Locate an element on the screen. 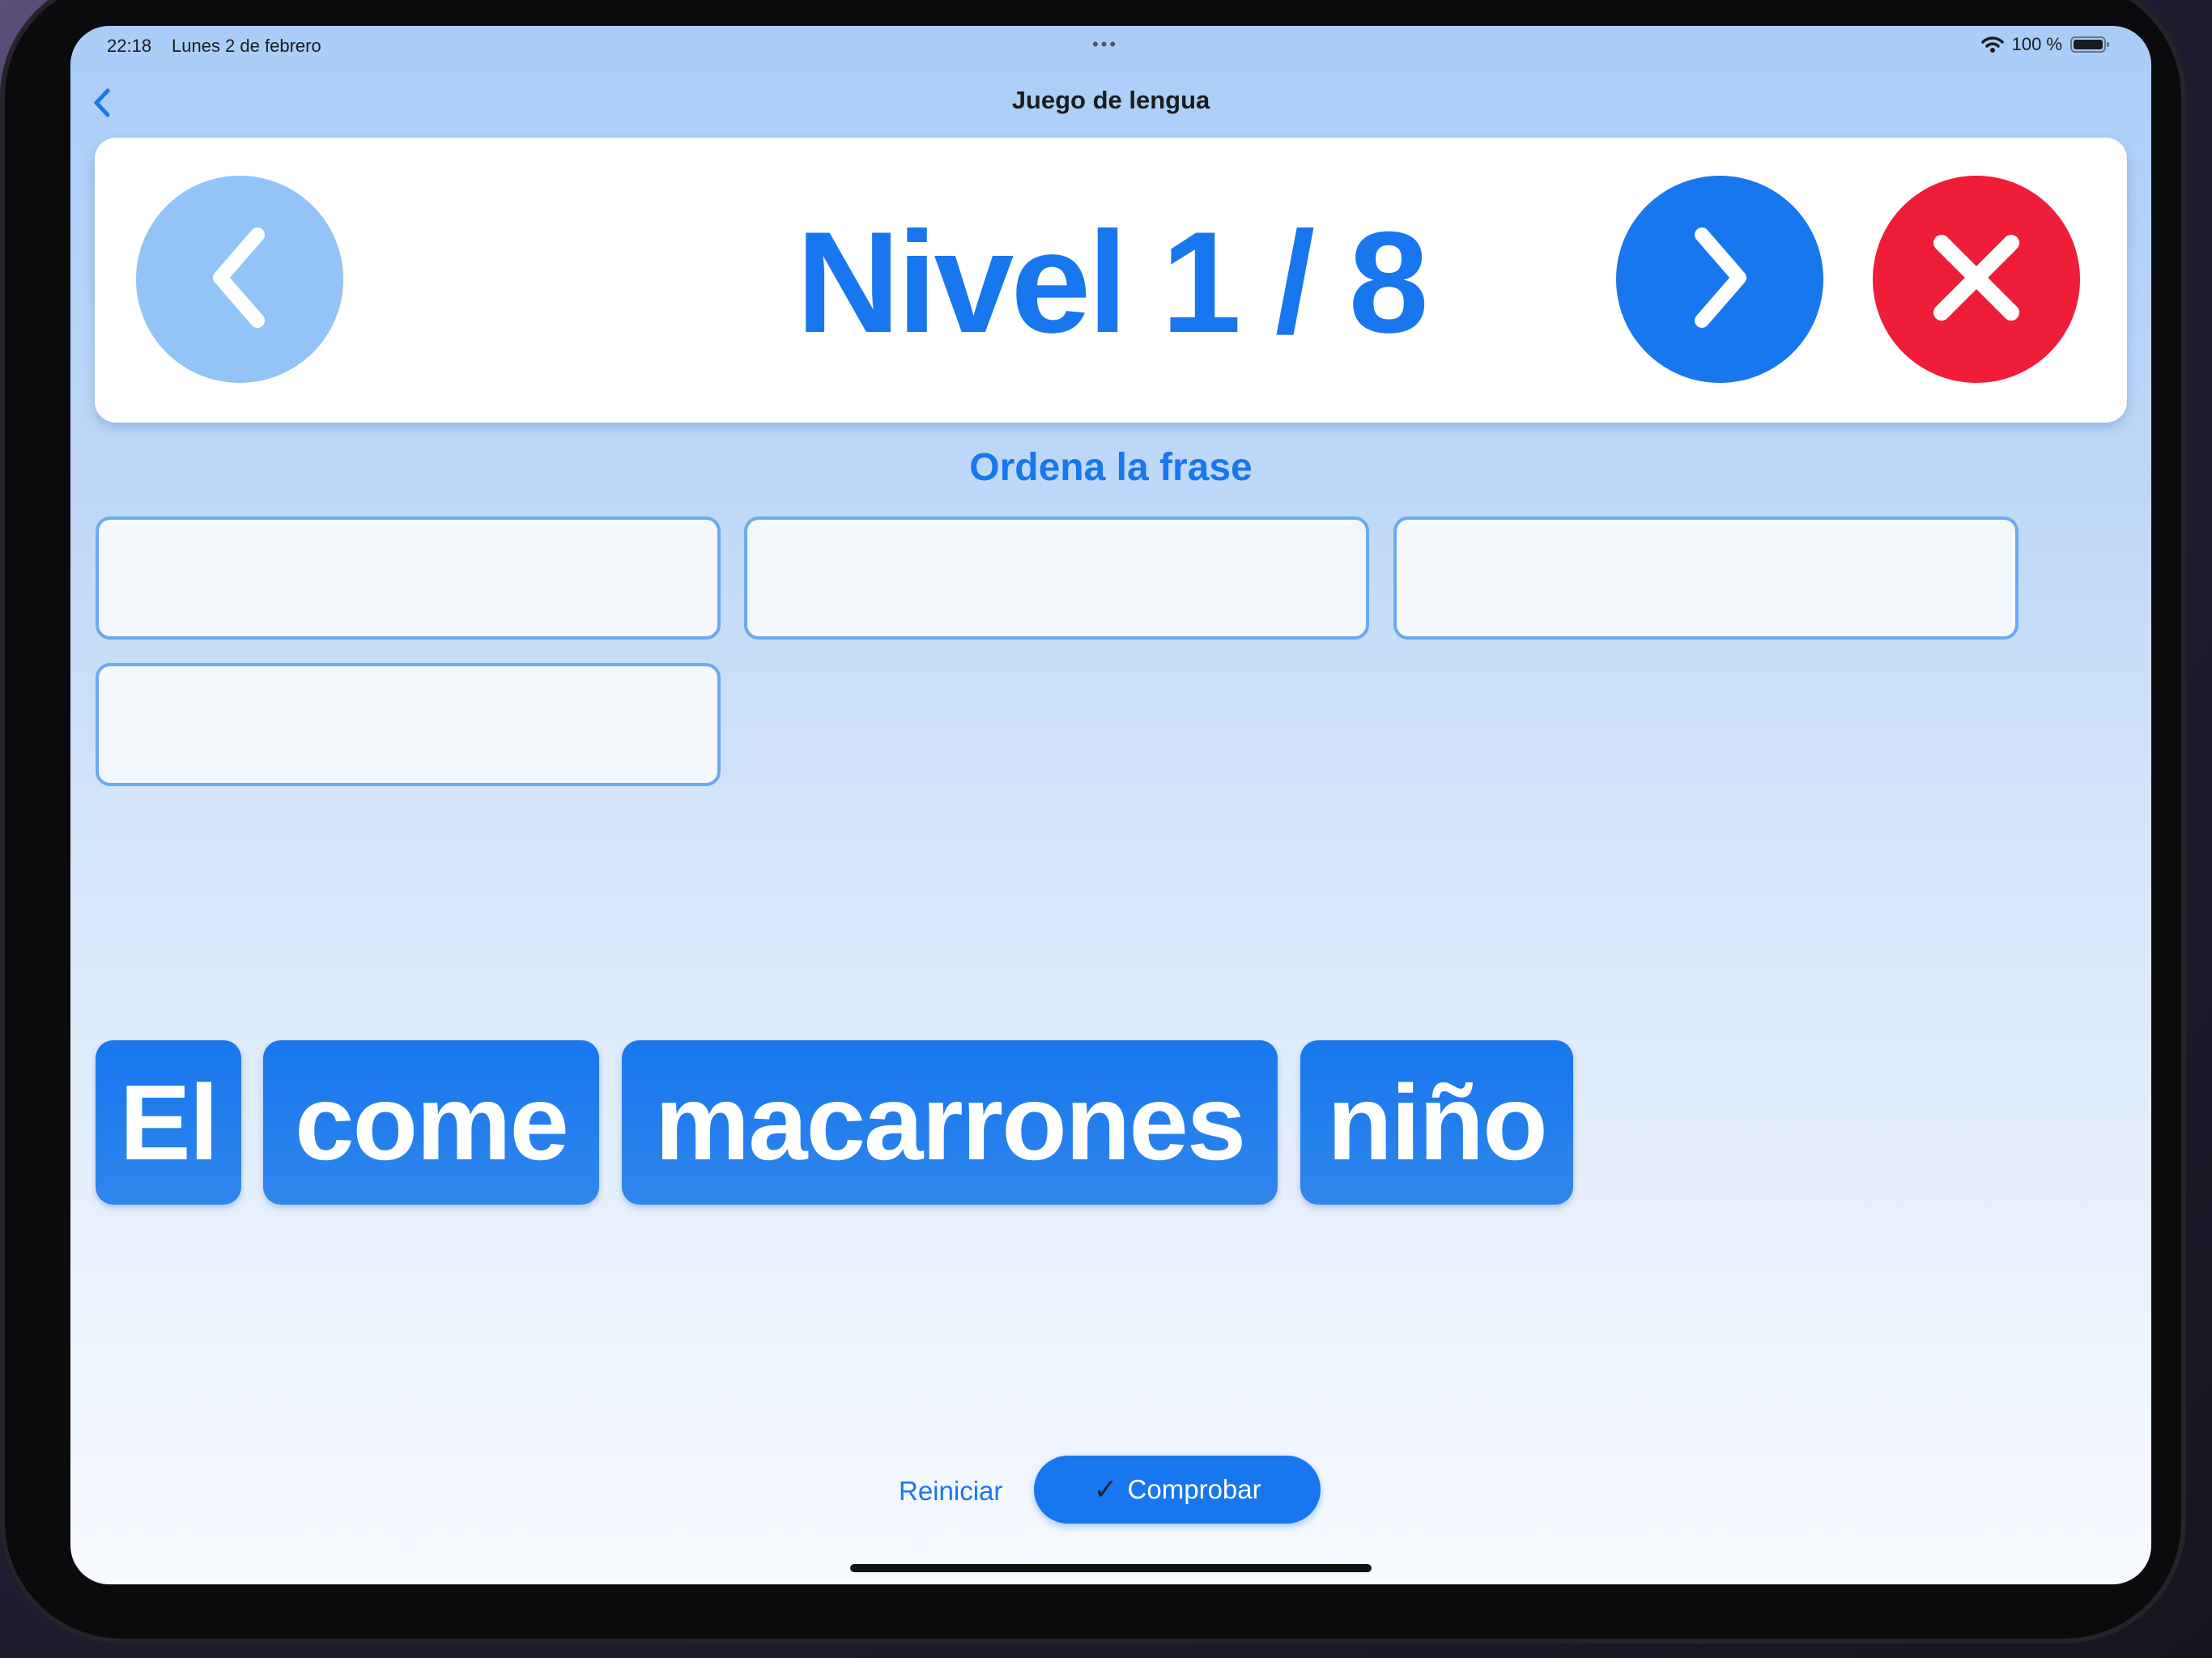  status-bar: 22:18 Lunes 2 de febrero ••• 100 % is located at coordinates (1111, 44).